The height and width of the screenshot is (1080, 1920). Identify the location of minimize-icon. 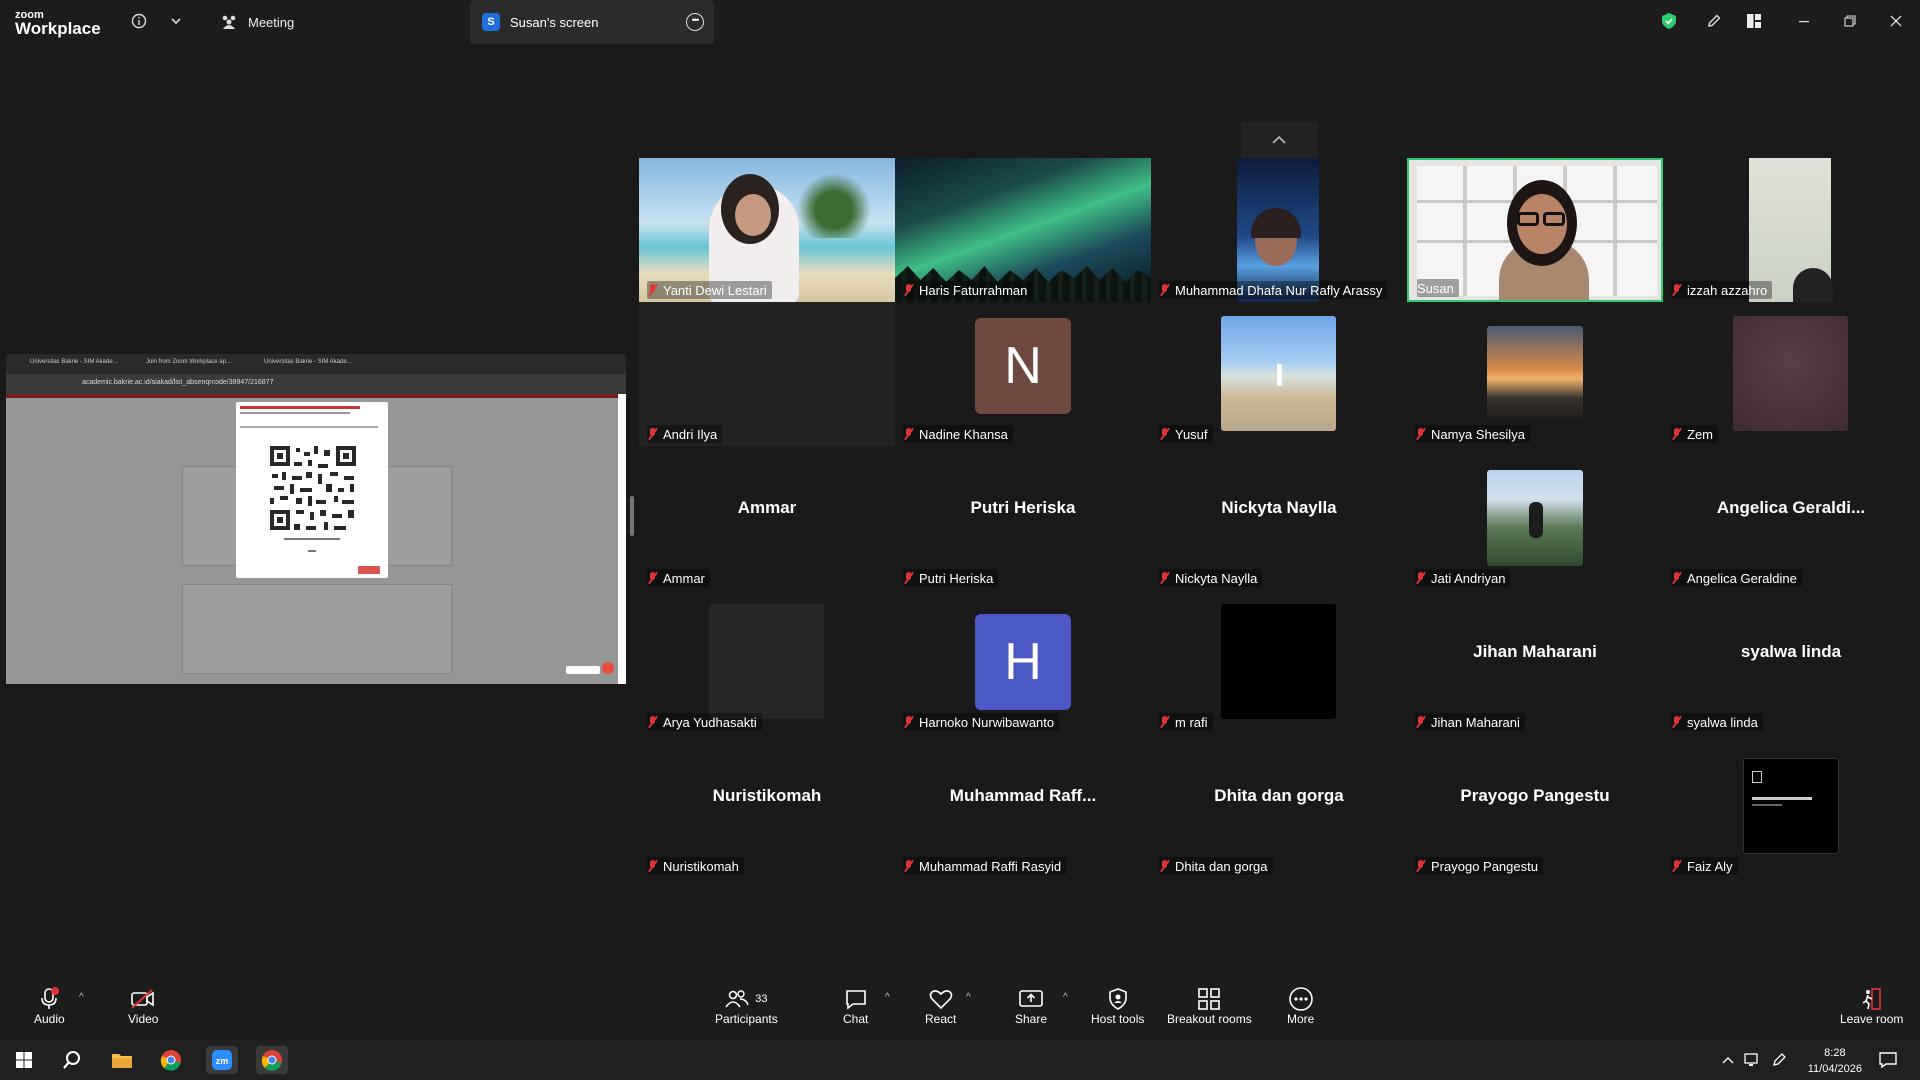
(1804, 21).